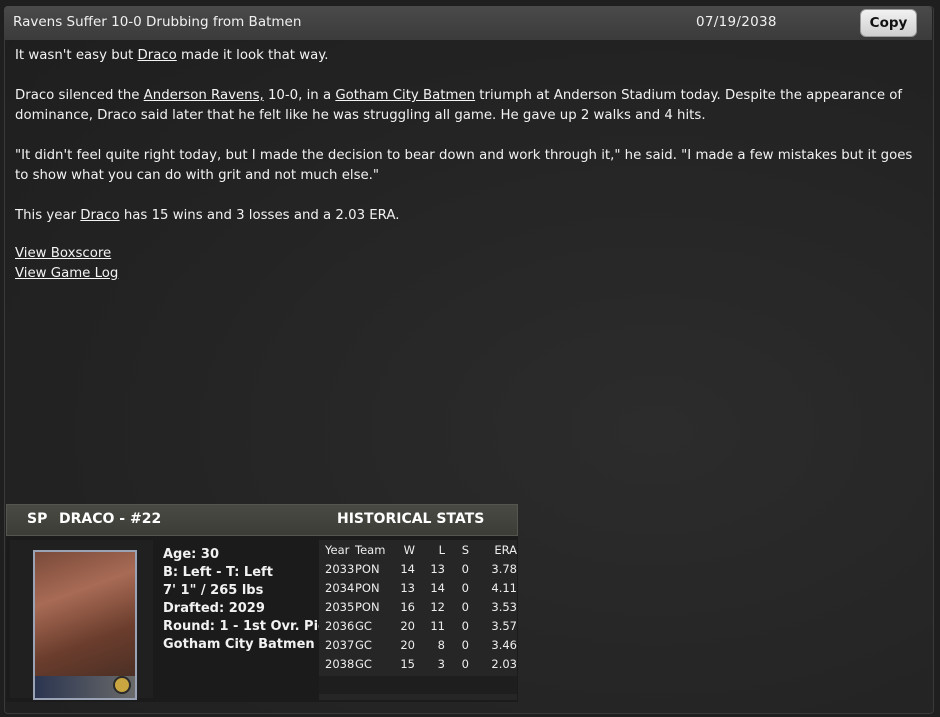 This screenshot has height=717, width=940. What do you see at coordinates (421, 625) in the screenshot?
I see `table-row: 2036 GC 20 11 0 3.57` at bounding box center [421, 625].